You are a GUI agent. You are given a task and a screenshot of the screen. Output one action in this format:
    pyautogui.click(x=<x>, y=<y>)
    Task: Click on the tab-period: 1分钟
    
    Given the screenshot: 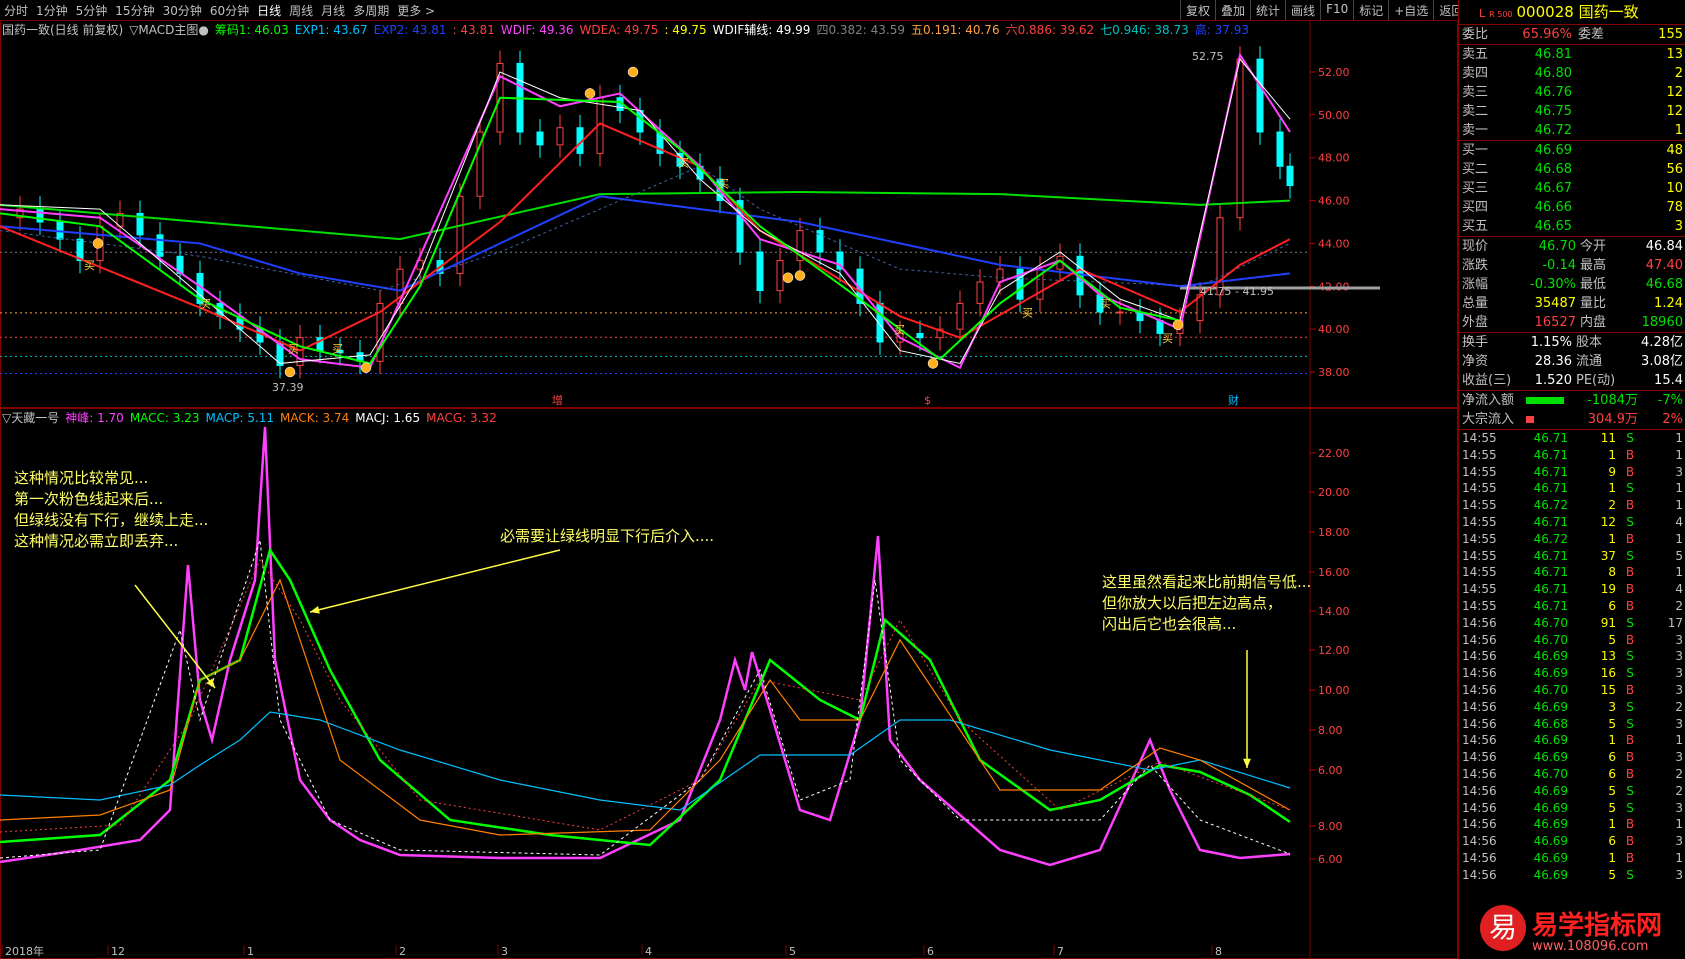 What is the action you would take?
    pyautogui.click(x=52, y=10)
    